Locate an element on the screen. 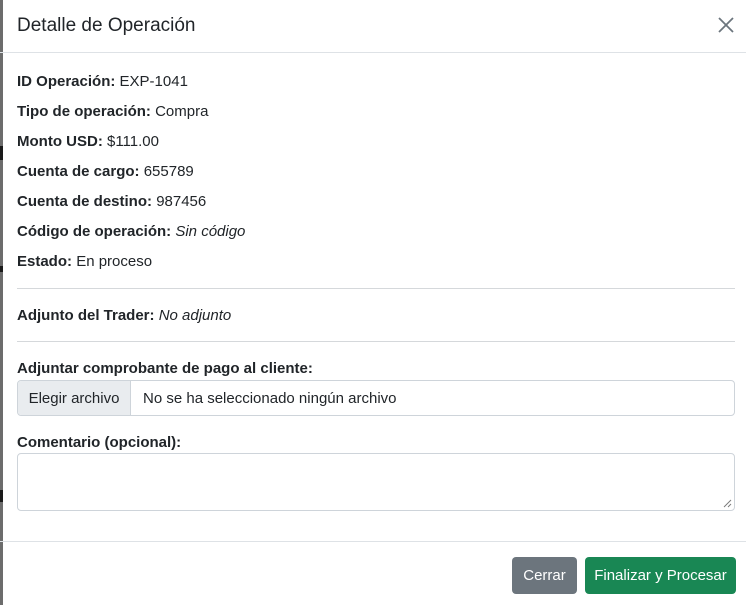 This screenshot has width=746, height=605. detail-operation-type: Tipo de operación: Compra is located at coordinates (112, 112).